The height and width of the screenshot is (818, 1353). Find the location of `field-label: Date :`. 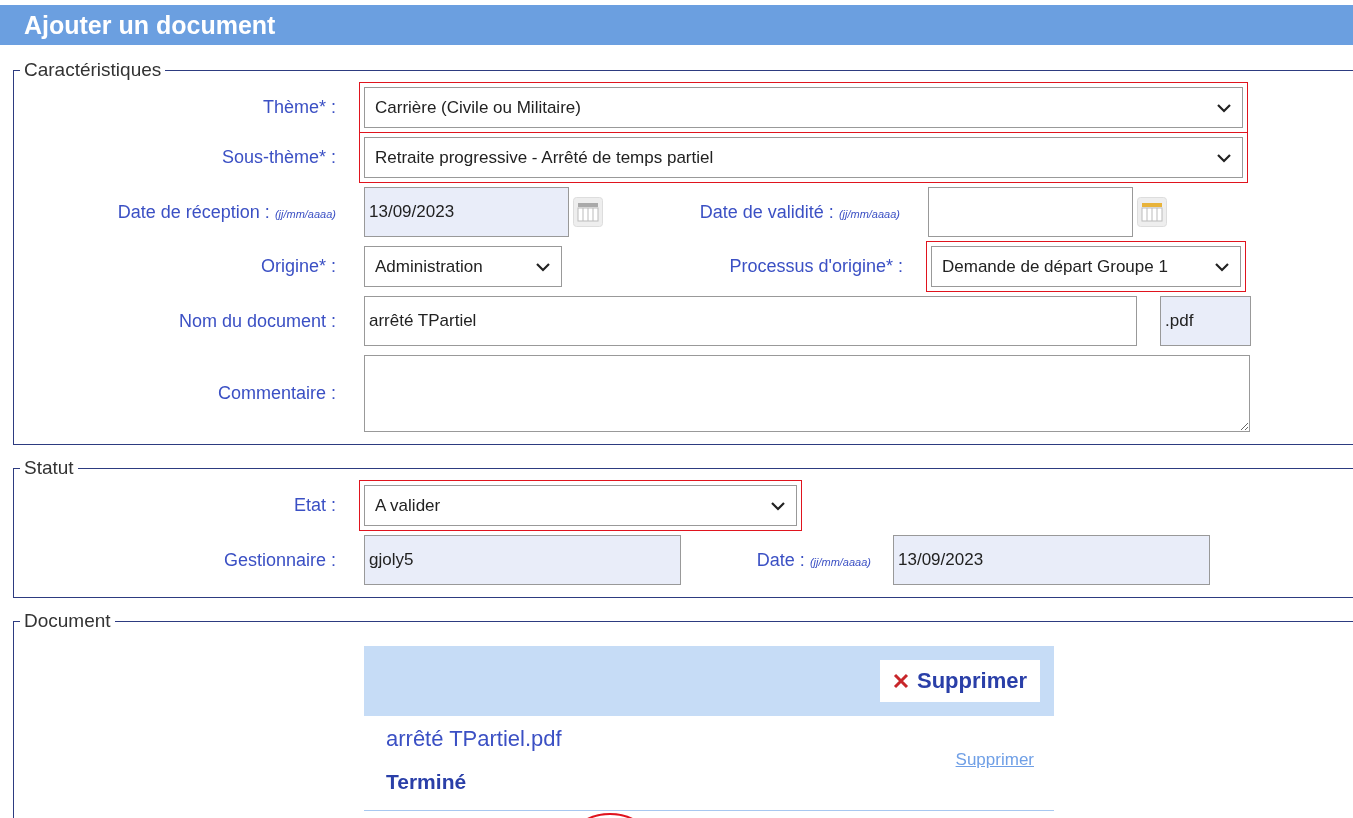

field-label: Date : is located at coordinates (780, 559).